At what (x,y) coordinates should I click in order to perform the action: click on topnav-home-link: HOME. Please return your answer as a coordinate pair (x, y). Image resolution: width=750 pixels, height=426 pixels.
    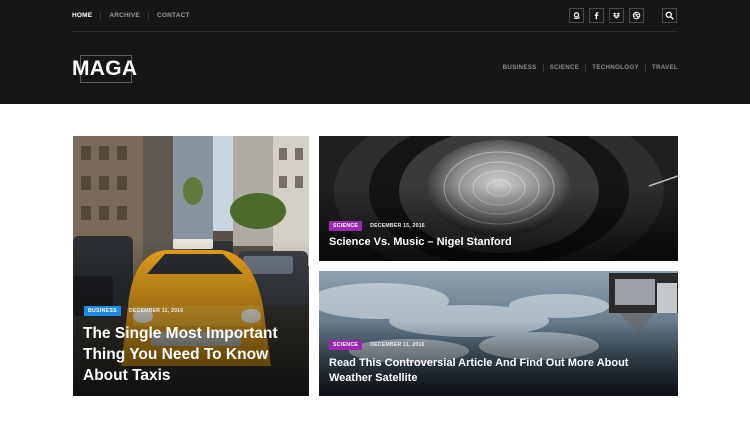
    Looking at the image, I should click on (86, 16).